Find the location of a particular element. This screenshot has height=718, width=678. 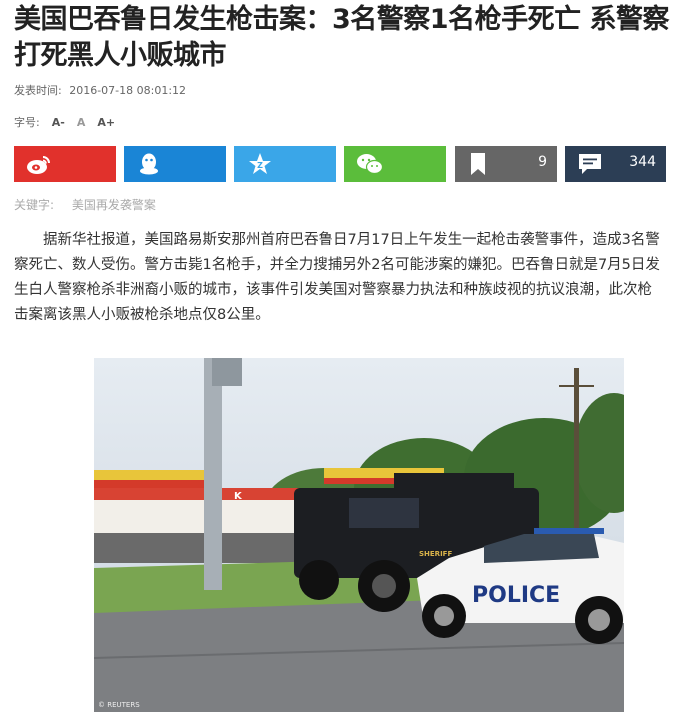

sheriff-text: SHERIFF is located at coordinates (435, 554).